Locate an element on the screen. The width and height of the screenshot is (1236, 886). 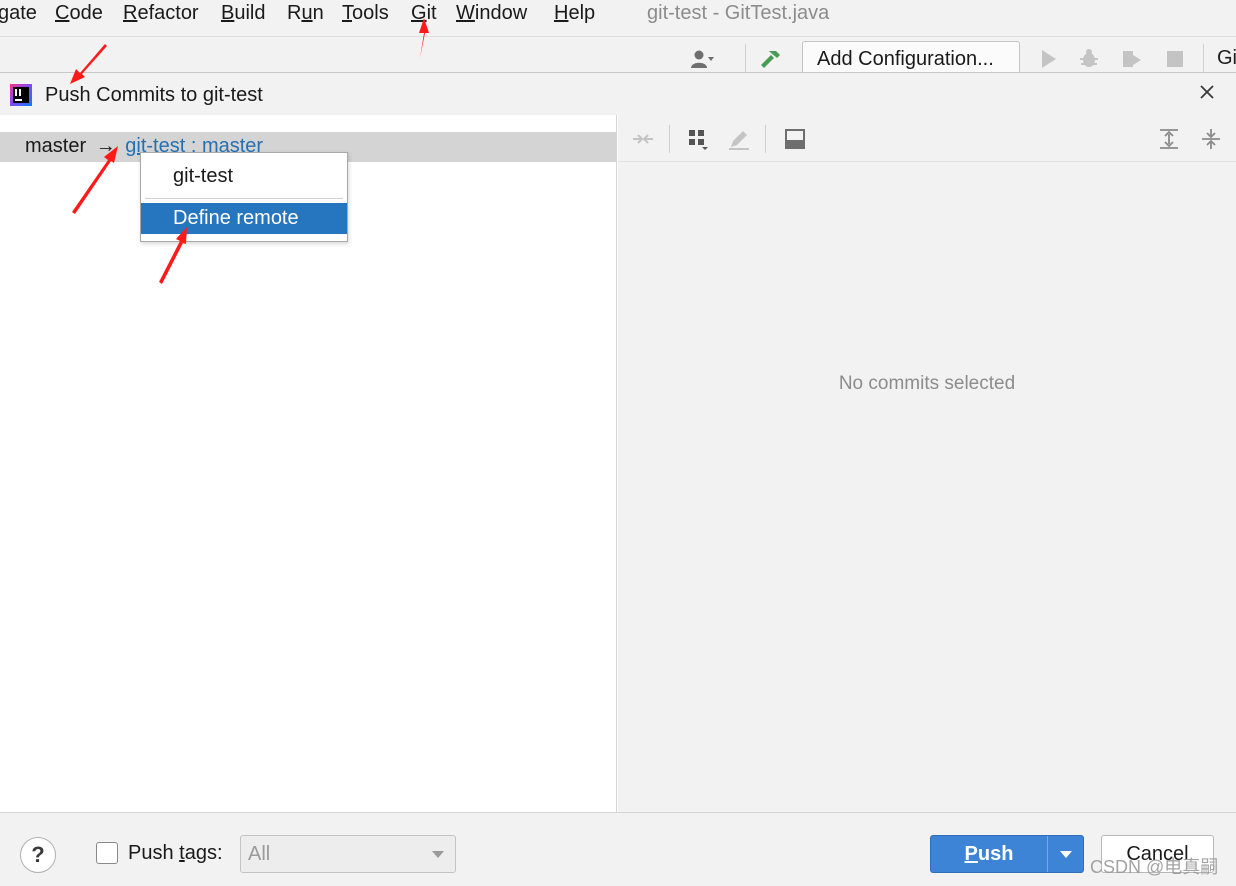
stop-icon is located at coordinates (1175, 59).